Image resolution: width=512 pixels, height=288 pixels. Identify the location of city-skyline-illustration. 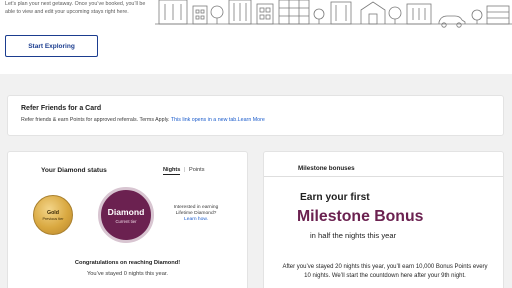
(333, 14).